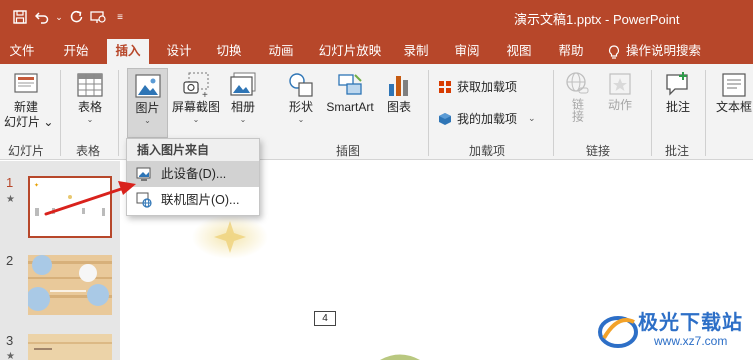  I want to click on photo-album-button: 相册 ⌄, so click(243, 97).